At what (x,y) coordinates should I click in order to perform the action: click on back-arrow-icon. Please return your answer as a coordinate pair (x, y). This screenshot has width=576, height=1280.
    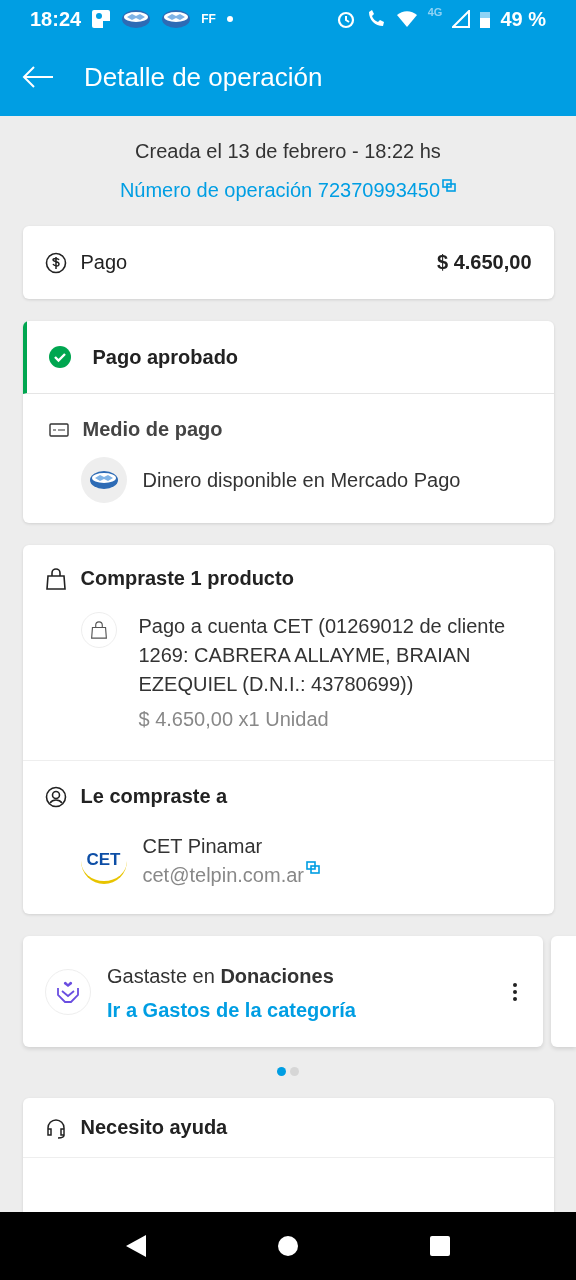
    Looking at the image, I should click on (38, 77).